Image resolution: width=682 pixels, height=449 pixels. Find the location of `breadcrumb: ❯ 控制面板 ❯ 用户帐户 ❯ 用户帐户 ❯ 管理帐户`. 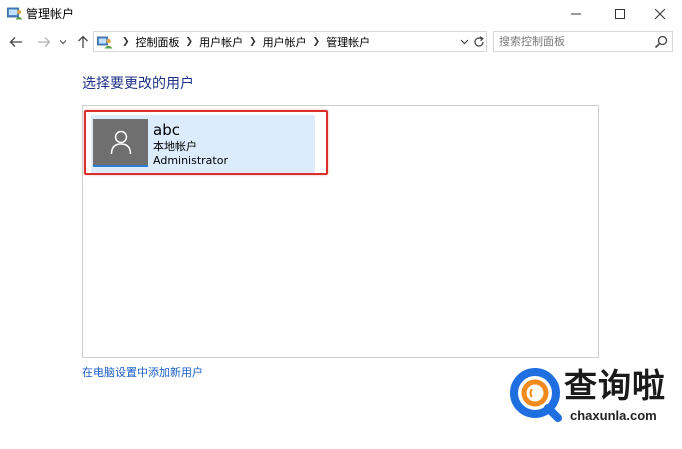

breadcrumb: ❯ 控制面板 ❯ 用户帐户 ❯ 用户帐户 ❯ 管理帐户 is located at coordinates (243, 42).